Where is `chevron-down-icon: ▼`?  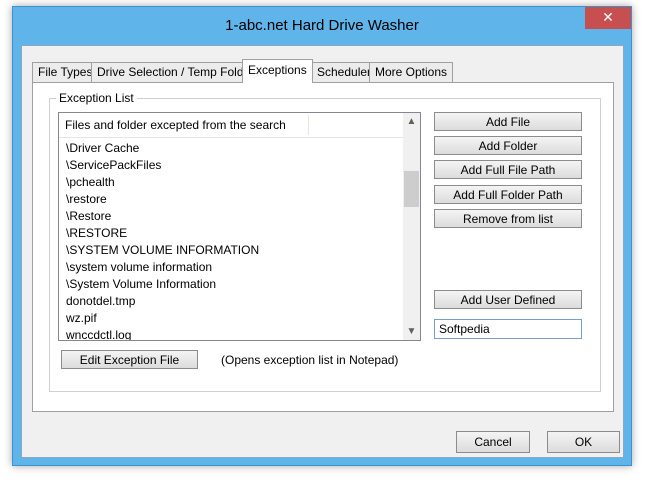 chevron-down-icon: ▼ is located at coordinates (411, 331).